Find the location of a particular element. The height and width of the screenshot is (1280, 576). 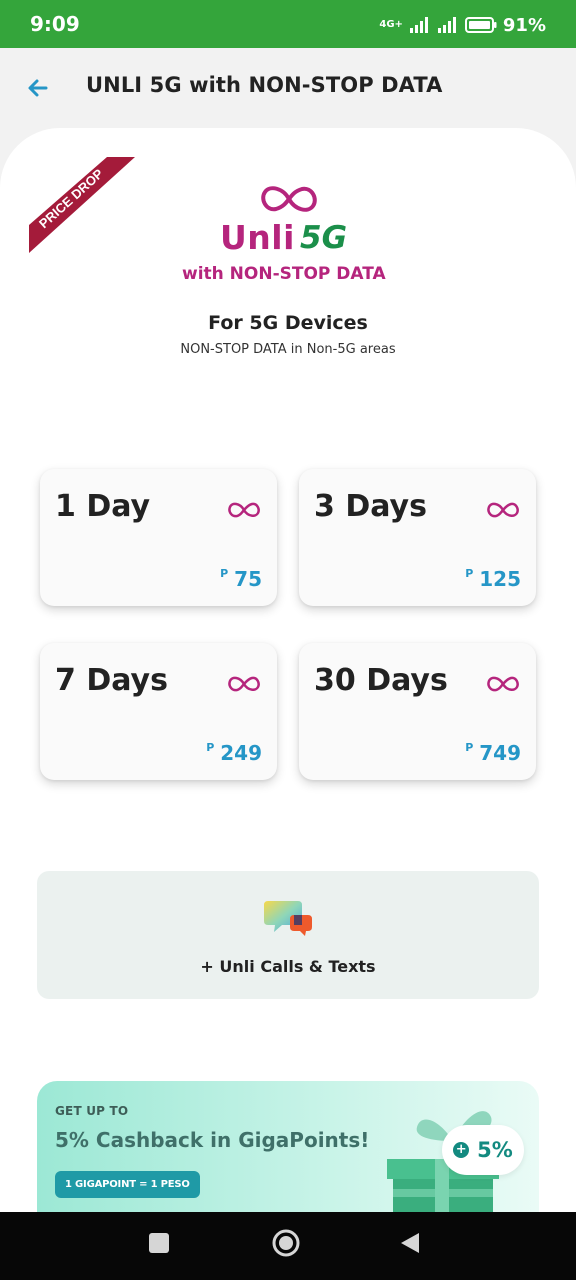

signal-icon is located at coordinates (418, 25).